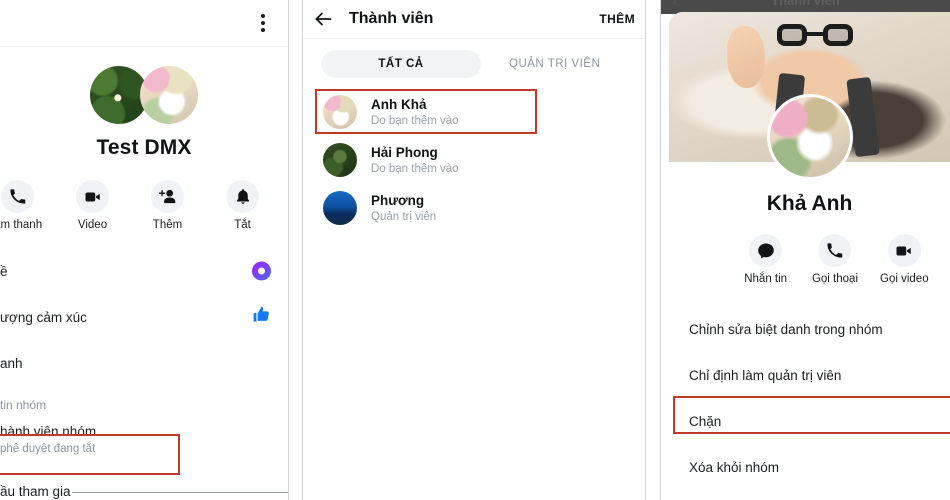 The height and width of the screenshot is (500, 950). Describe the element at coordinates (35, 491) in the screenshot. I see `settings-row-join-requests: ầu tham gia` at that location.